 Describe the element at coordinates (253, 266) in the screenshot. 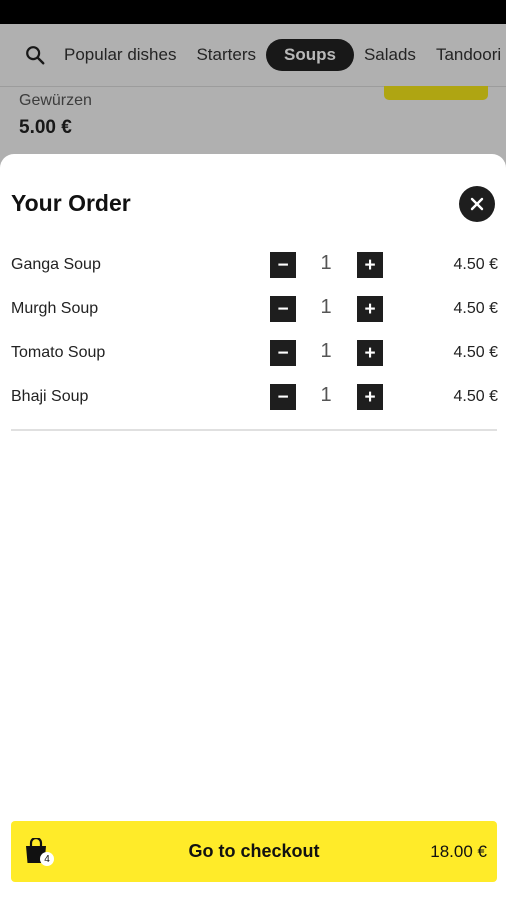

I see `order-row: Ganga Soup − 1 + 4.50 €` at that location.